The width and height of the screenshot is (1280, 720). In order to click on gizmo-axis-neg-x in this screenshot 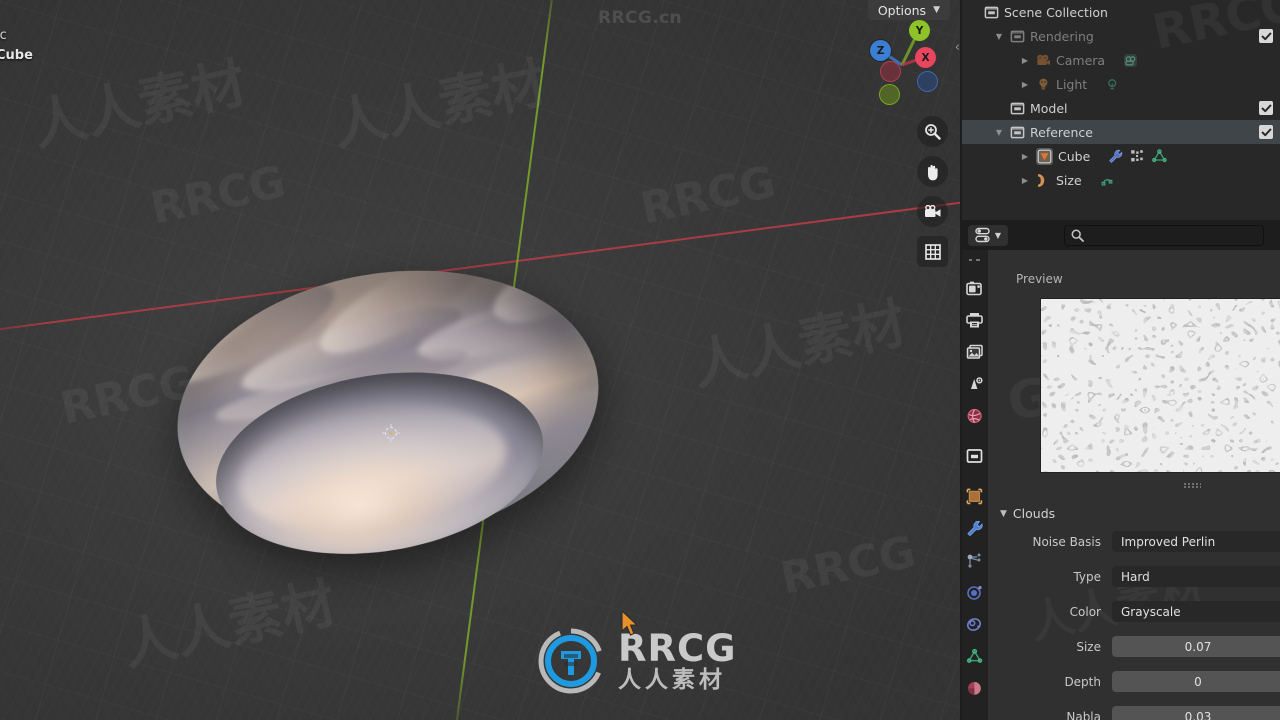, I will do `click(890, 71)`.